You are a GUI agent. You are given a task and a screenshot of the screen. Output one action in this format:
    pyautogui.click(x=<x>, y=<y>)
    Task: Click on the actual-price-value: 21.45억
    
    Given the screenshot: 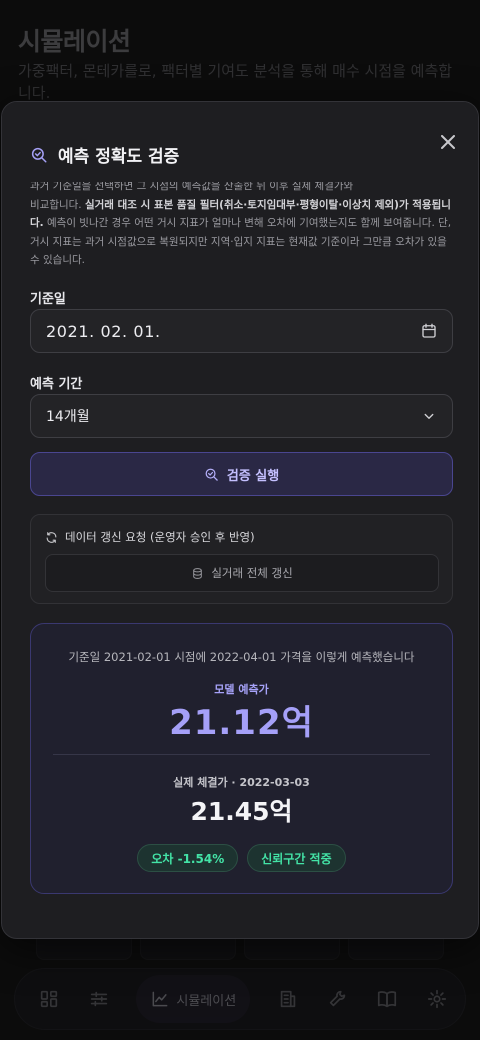 What is the action you would take?
    pyautogui.click(x=241, y=811)
    